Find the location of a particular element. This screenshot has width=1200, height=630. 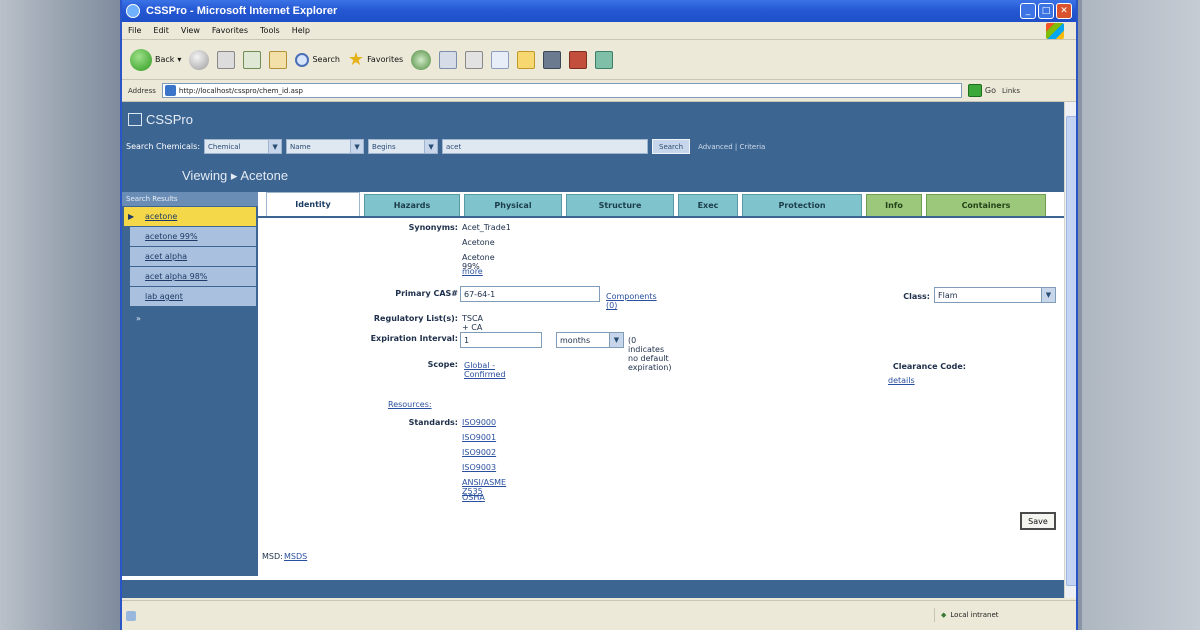

menu-tools: Tools is located at coordinates (270, 30).